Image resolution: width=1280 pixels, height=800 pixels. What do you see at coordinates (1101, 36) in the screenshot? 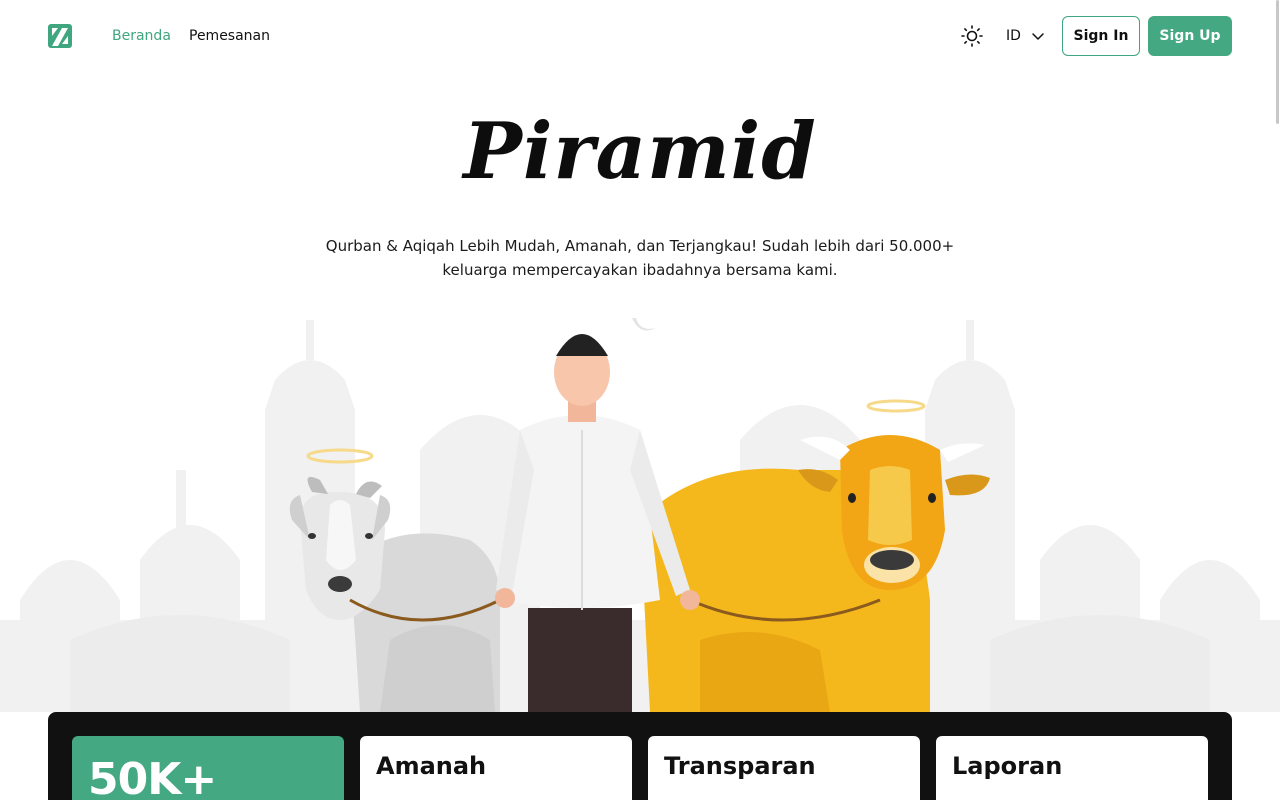
I see `sign-in-button: Sign In` at bounding box center [1101, 36].